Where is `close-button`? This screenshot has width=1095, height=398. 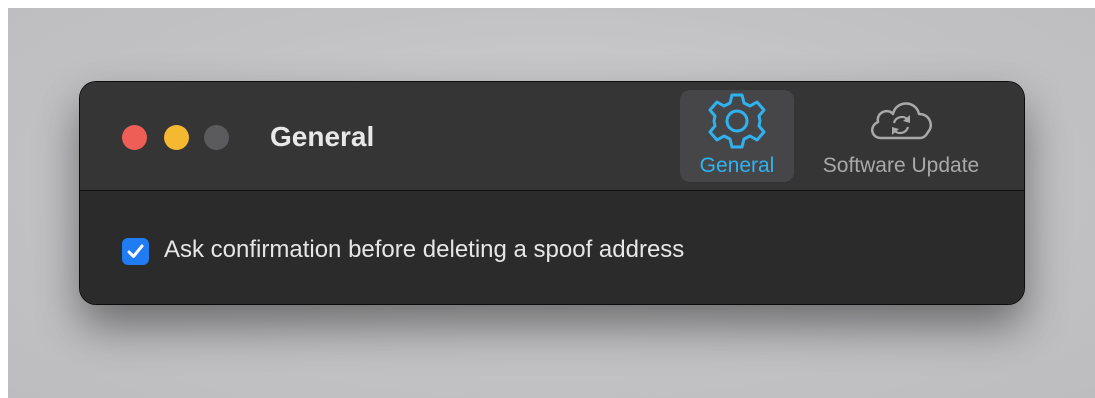 close-button is located at coordinates (134, 137).